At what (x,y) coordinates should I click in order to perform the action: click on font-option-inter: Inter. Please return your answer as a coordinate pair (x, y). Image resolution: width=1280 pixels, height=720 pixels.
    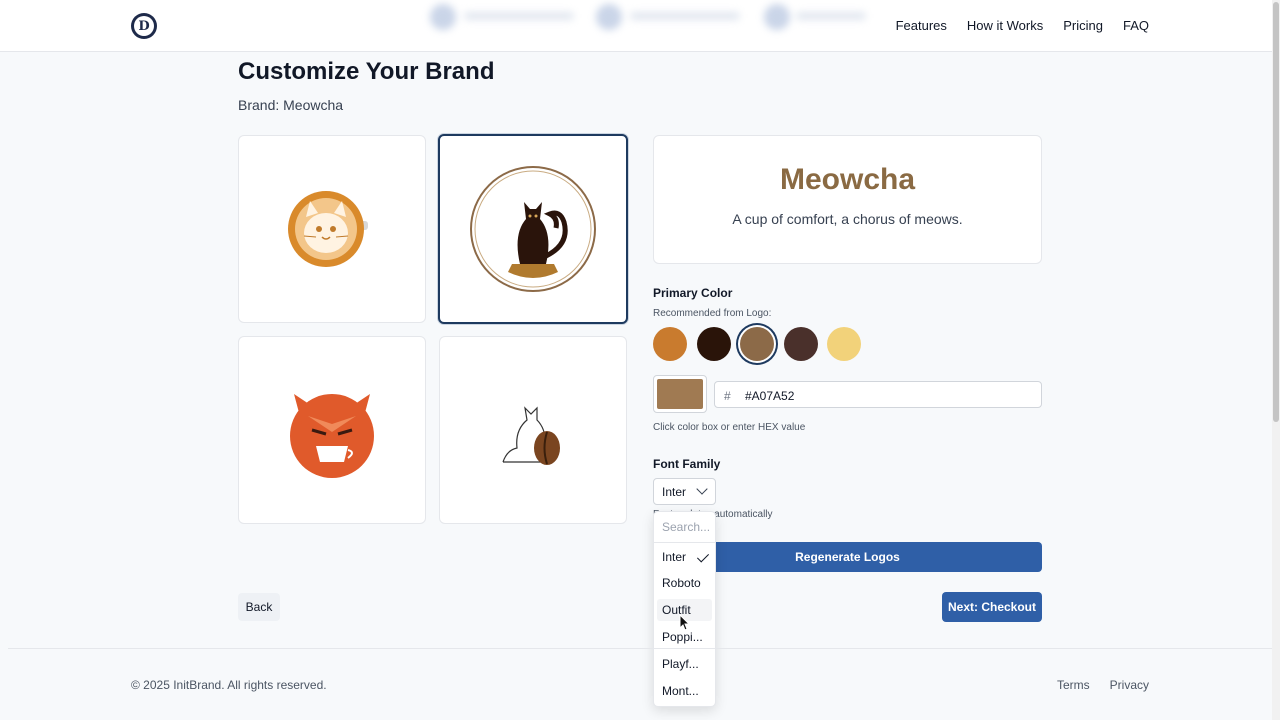
    Looking at the image, I should click on (684, 557).